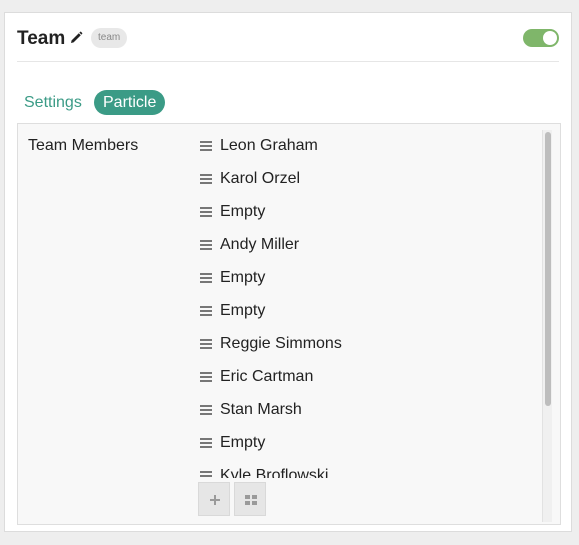  I want to click on item-label: Kyle Broflowski, so click(274, 472).